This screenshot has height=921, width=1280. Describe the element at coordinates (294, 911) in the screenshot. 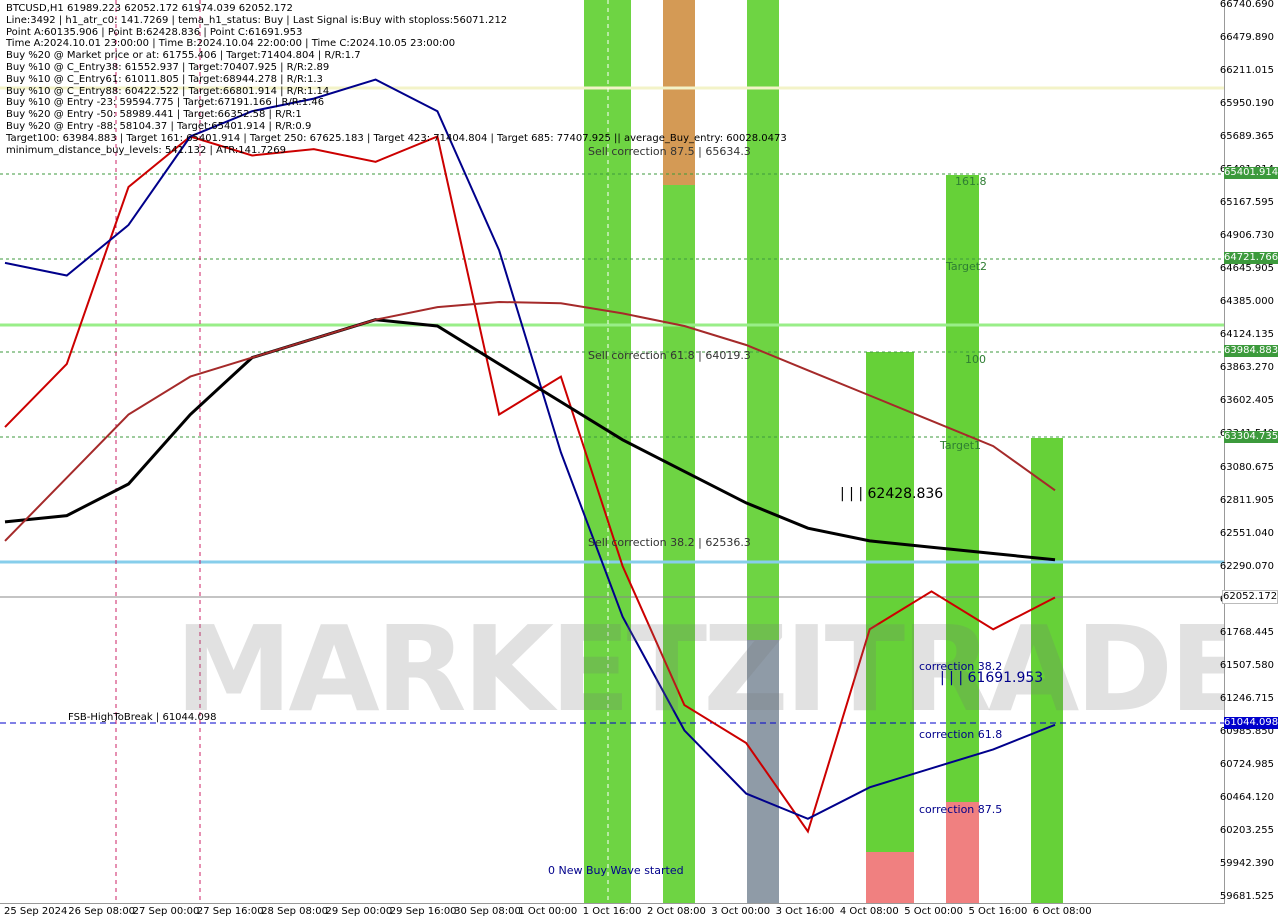

I see `x-tick-label: 28 Sep 08:00` at that location.